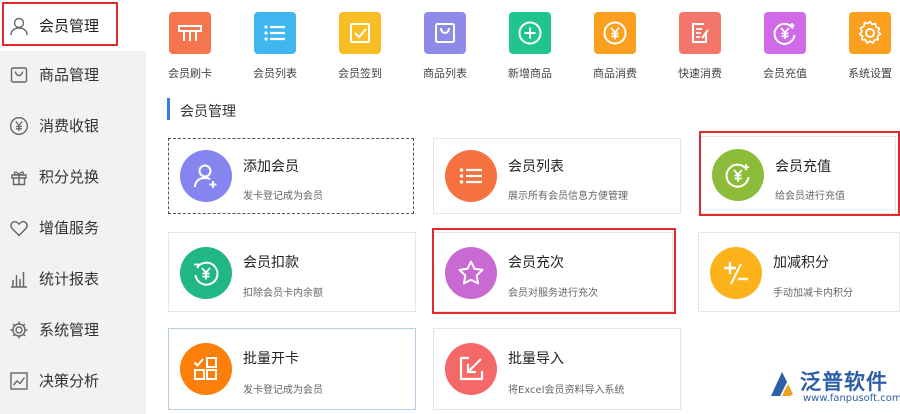 This screenshot has height=414, width=900. Describe the element at coordinates (206, 273) in the screenshot. I see `refund-icon` at that location.